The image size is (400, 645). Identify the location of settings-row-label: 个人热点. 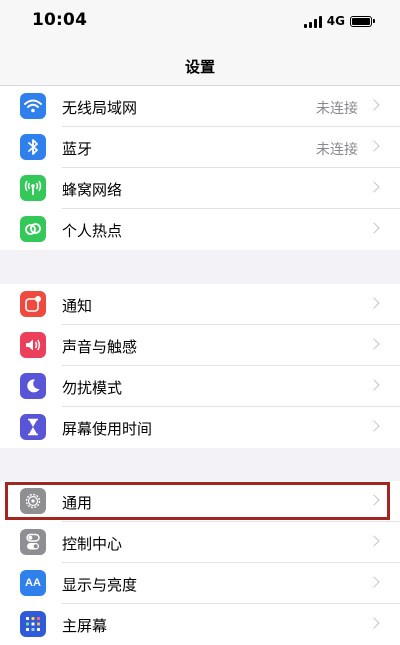
(92, 231).